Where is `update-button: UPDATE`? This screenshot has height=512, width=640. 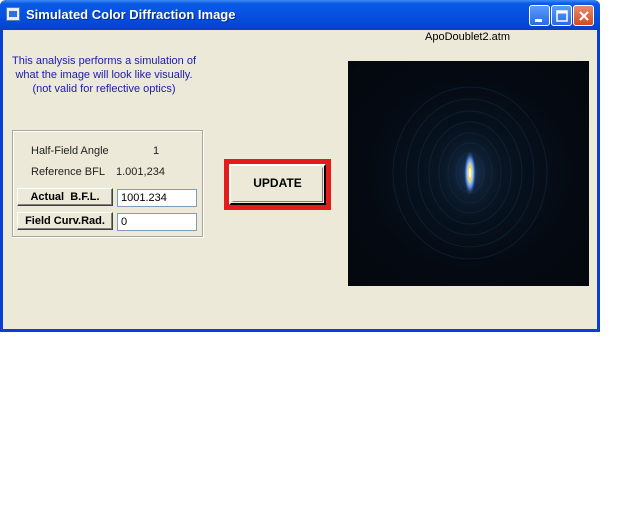 update-button: UPDATE is located at coordinates (277, 184).